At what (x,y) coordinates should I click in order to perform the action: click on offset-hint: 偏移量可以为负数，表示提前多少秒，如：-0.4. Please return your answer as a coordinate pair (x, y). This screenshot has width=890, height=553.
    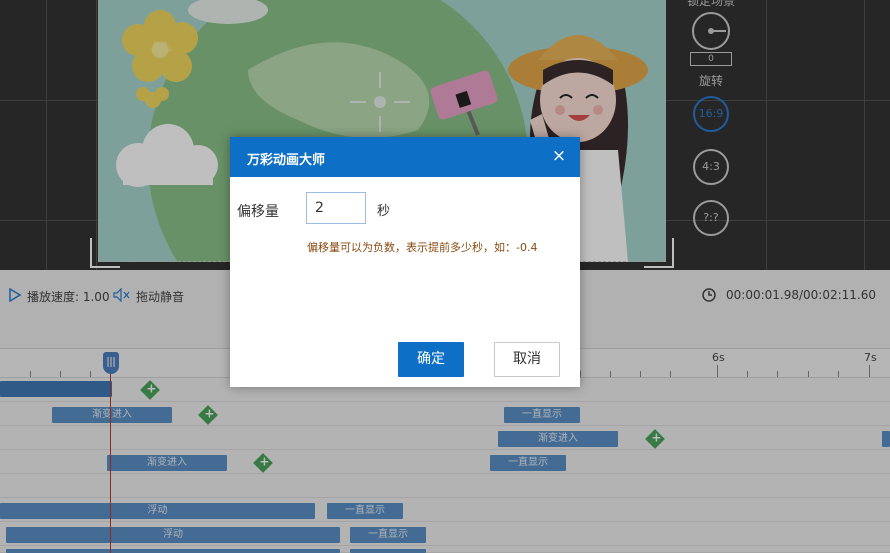
    Looking at the image, I should click on (422, 247).